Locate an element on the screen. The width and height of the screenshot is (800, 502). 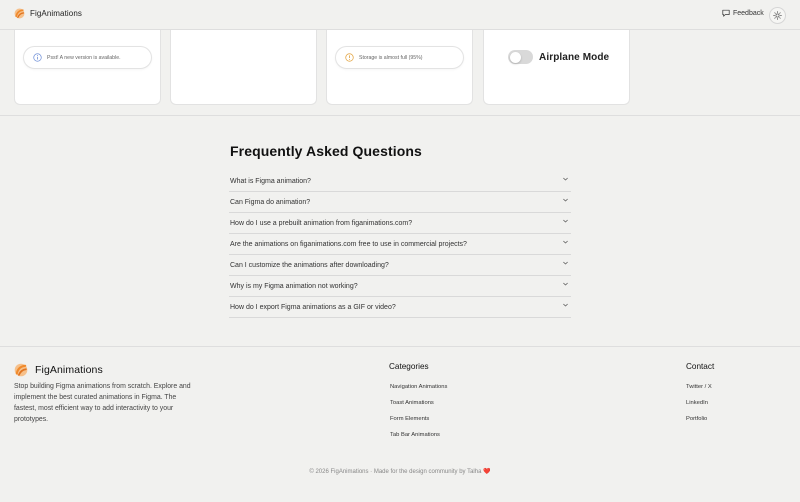
footer-link-tab-bar-animations: Tab Bar Animations is located at coordinates (415, 435).